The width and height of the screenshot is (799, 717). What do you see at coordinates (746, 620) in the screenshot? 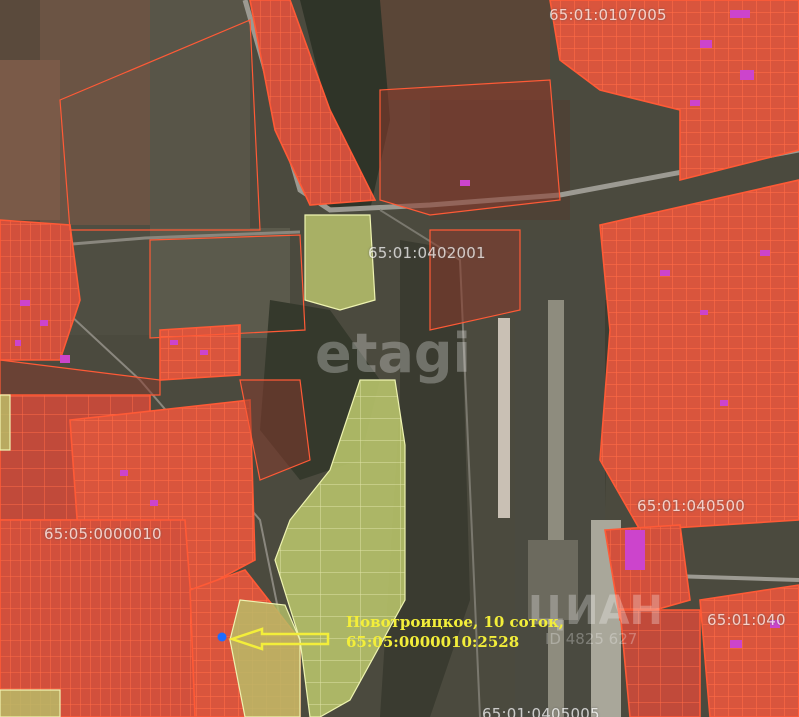
I see `parcel-label: 65:01:040` at bounding box center [746, 620].